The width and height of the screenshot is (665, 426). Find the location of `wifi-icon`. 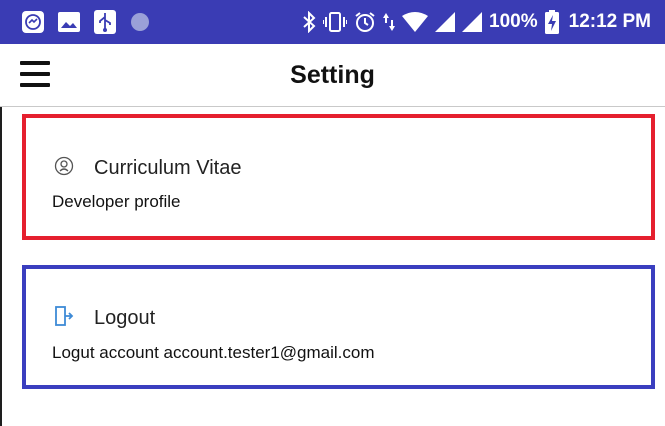

wifi-icon is located at coordinates (415, 22).